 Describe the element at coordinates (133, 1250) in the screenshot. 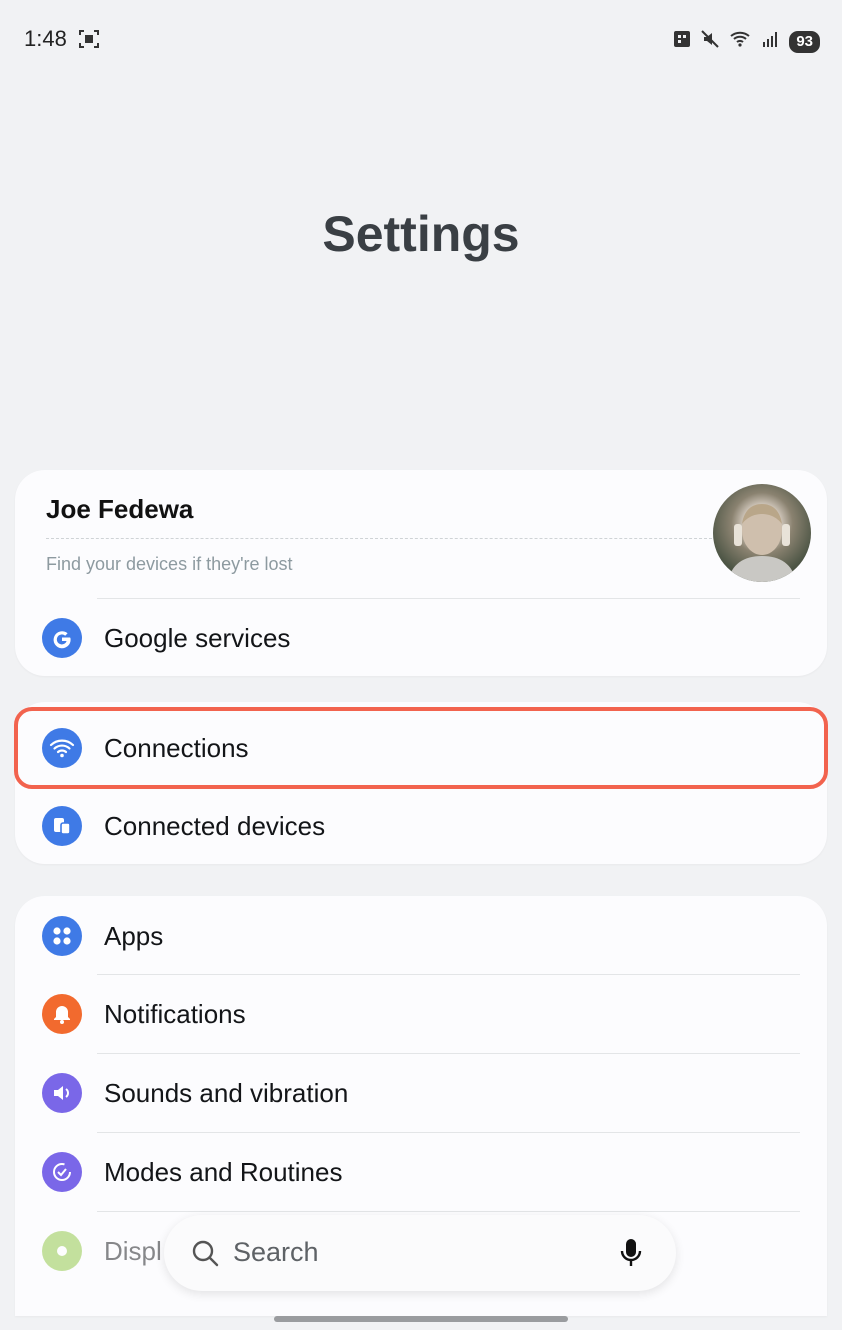

I see `display-label: Displ` at that location.